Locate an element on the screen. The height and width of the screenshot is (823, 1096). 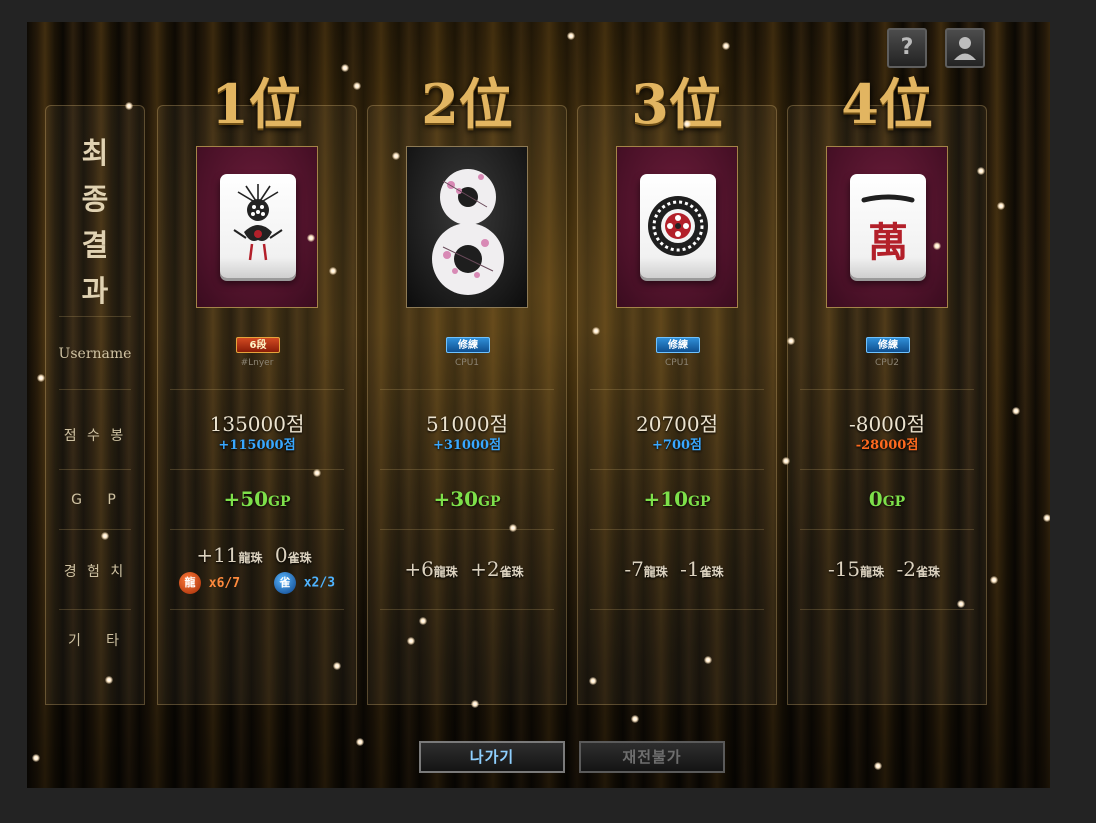
exit-button: 나가기 is located at coordinates (492, 757).